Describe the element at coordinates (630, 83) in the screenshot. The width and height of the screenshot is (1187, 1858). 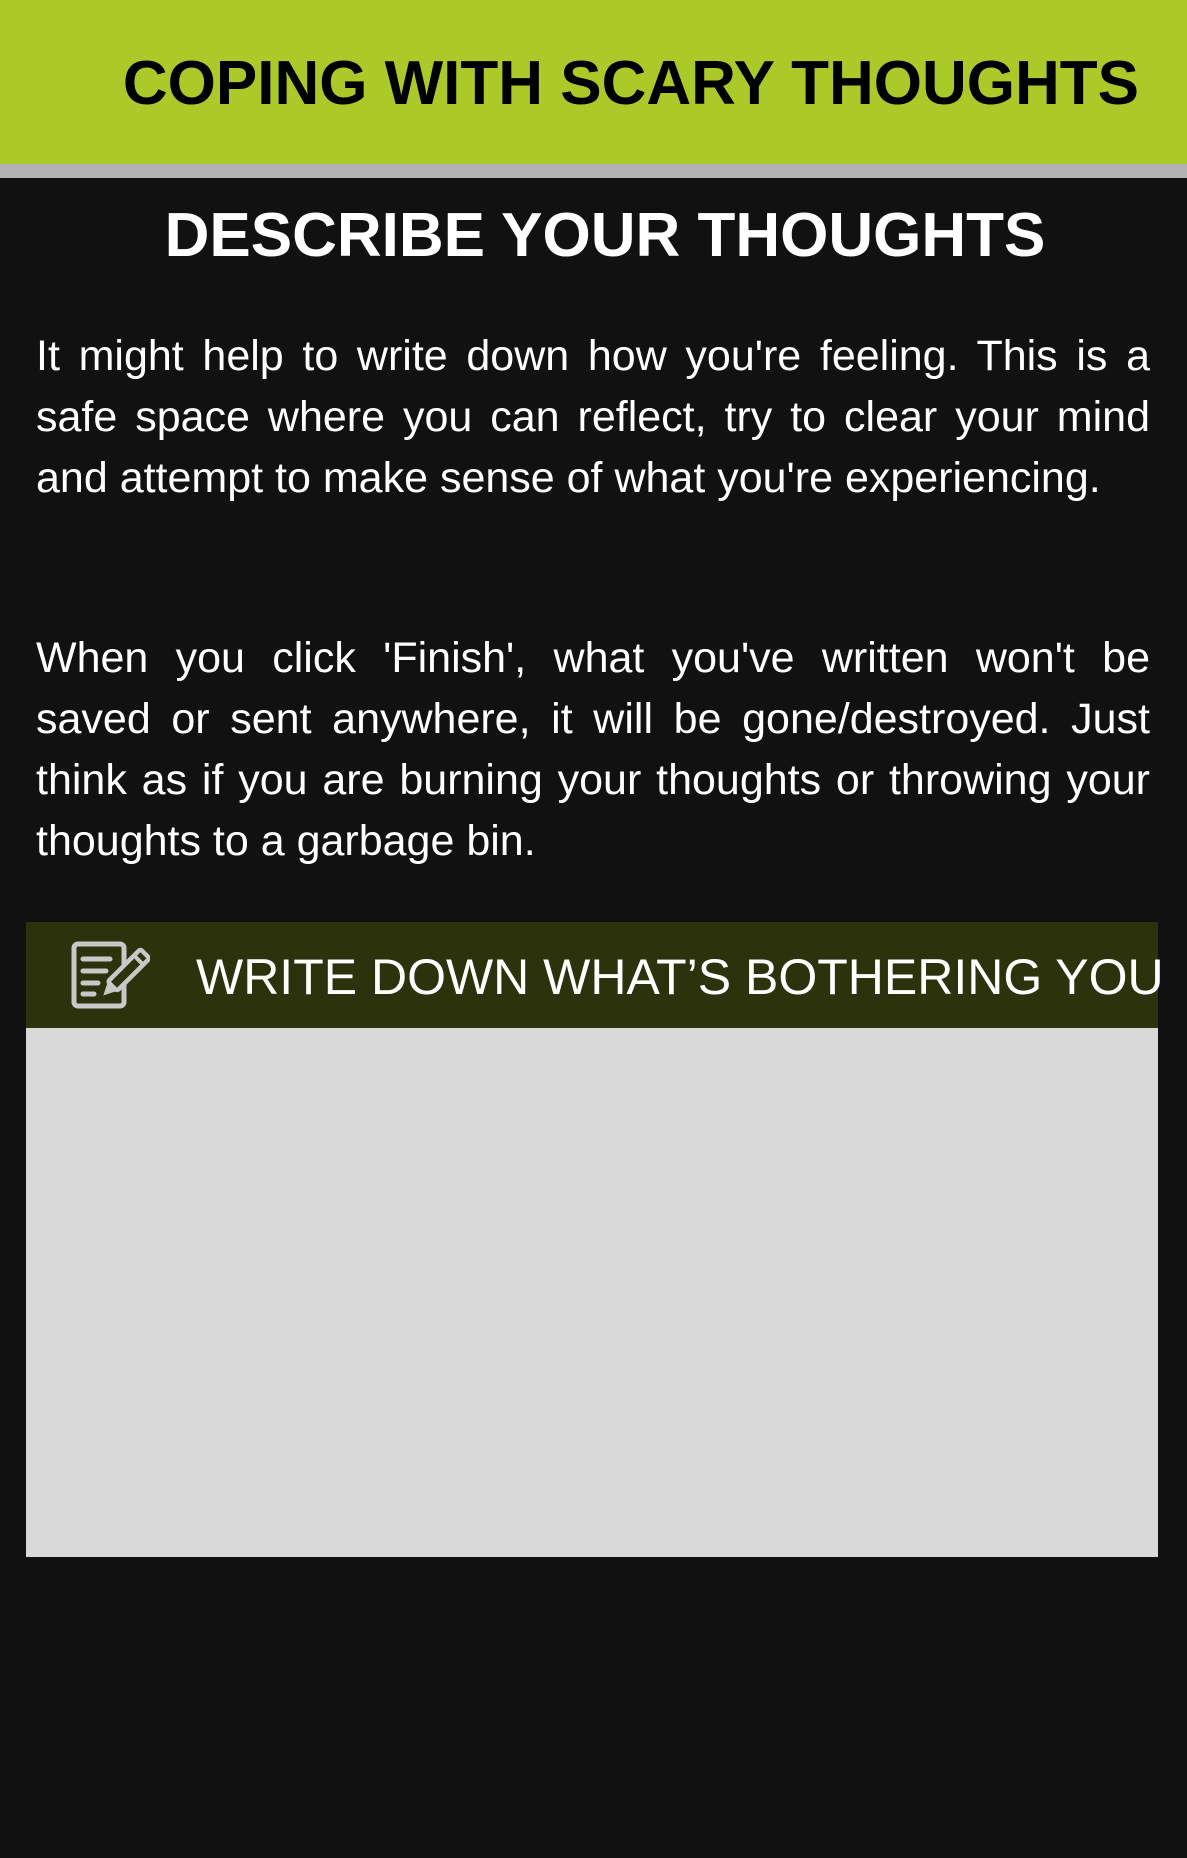
I see `app-title: COPING WITH SCARY THOUGHTS` at that location.